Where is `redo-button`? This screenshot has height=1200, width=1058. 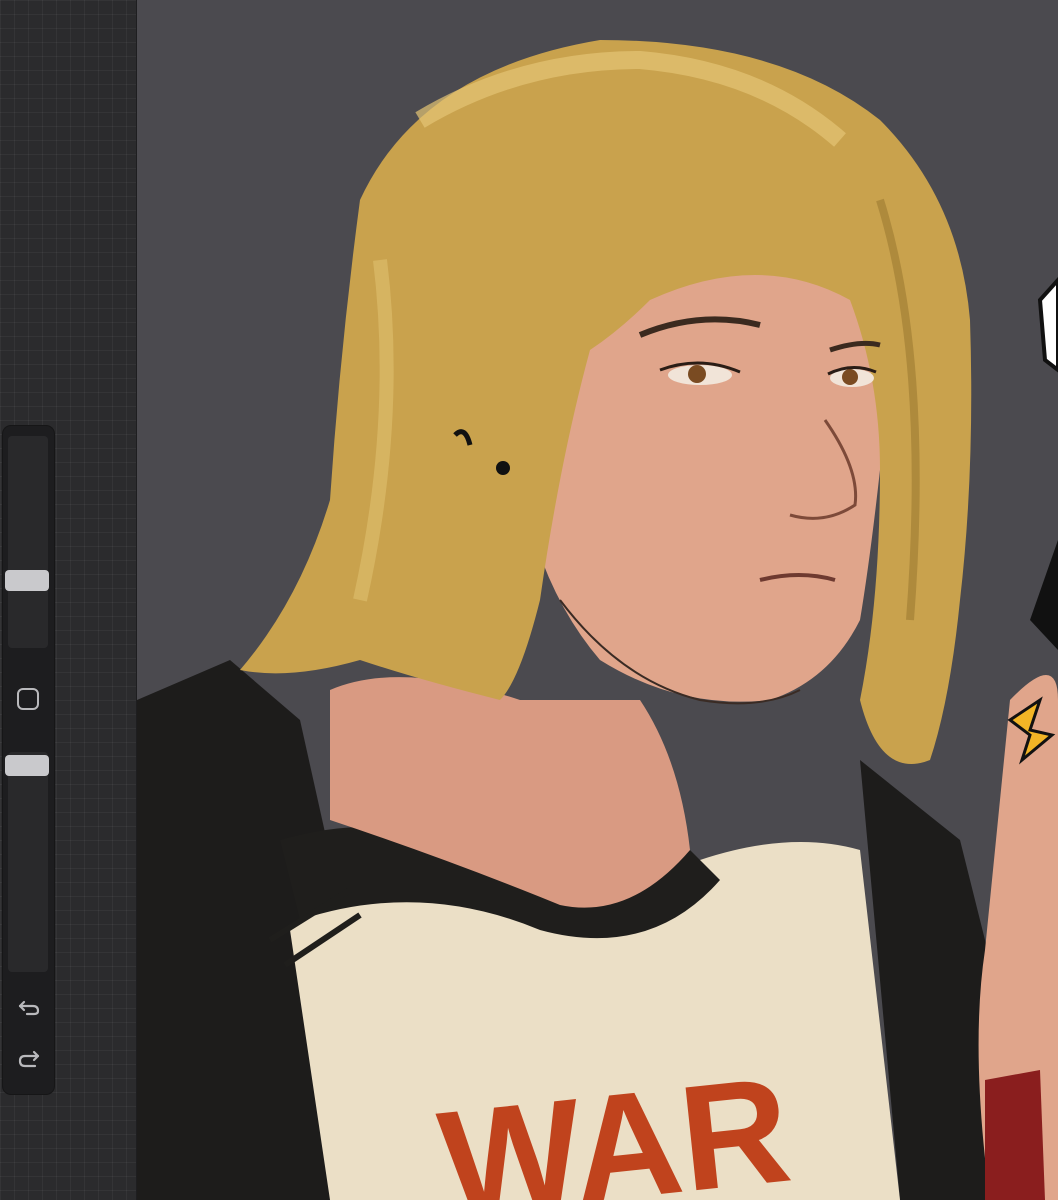
redo-button is located at coordinates (29, 1060).